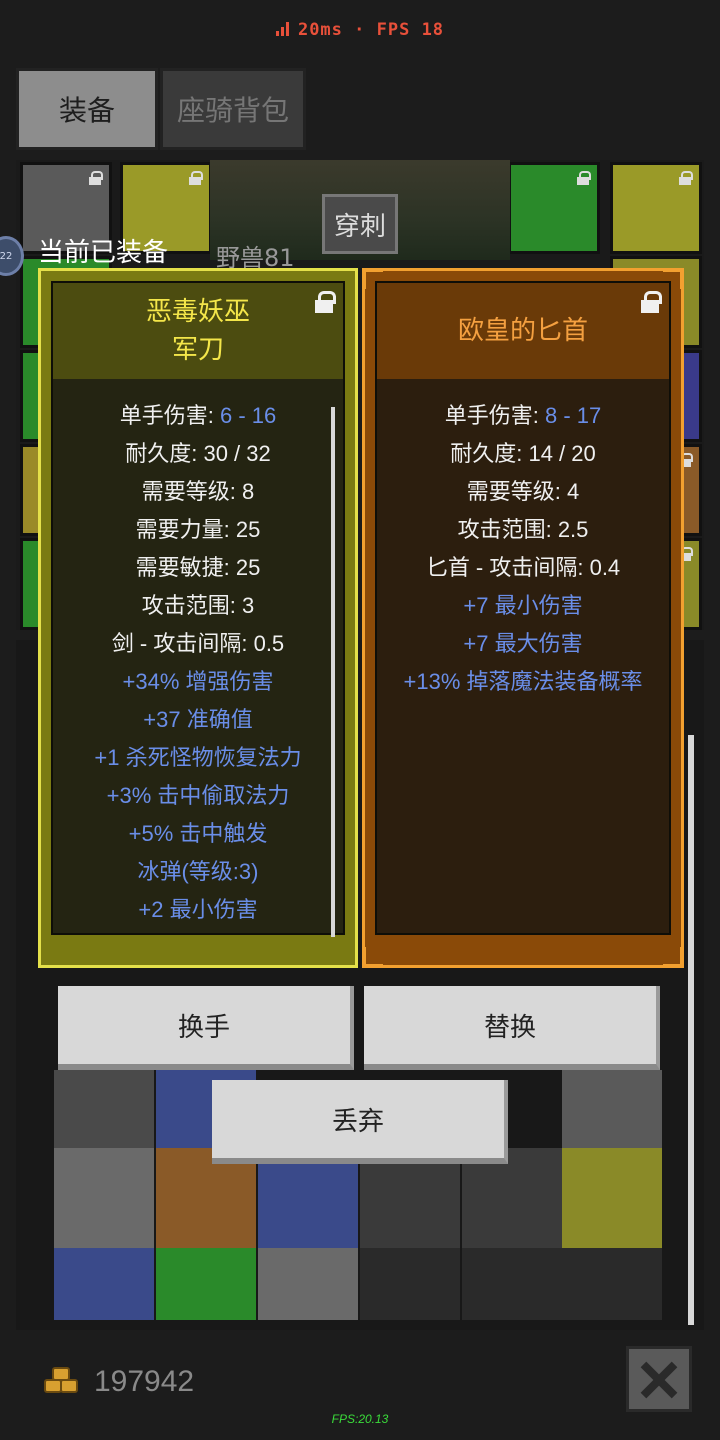 Image resolution: width=720 pixels, height=1440 pixels. Describe the element at coordinates (523, 643) in the screenshot. I see `bonus-line: +7 最大伤害` at that location.